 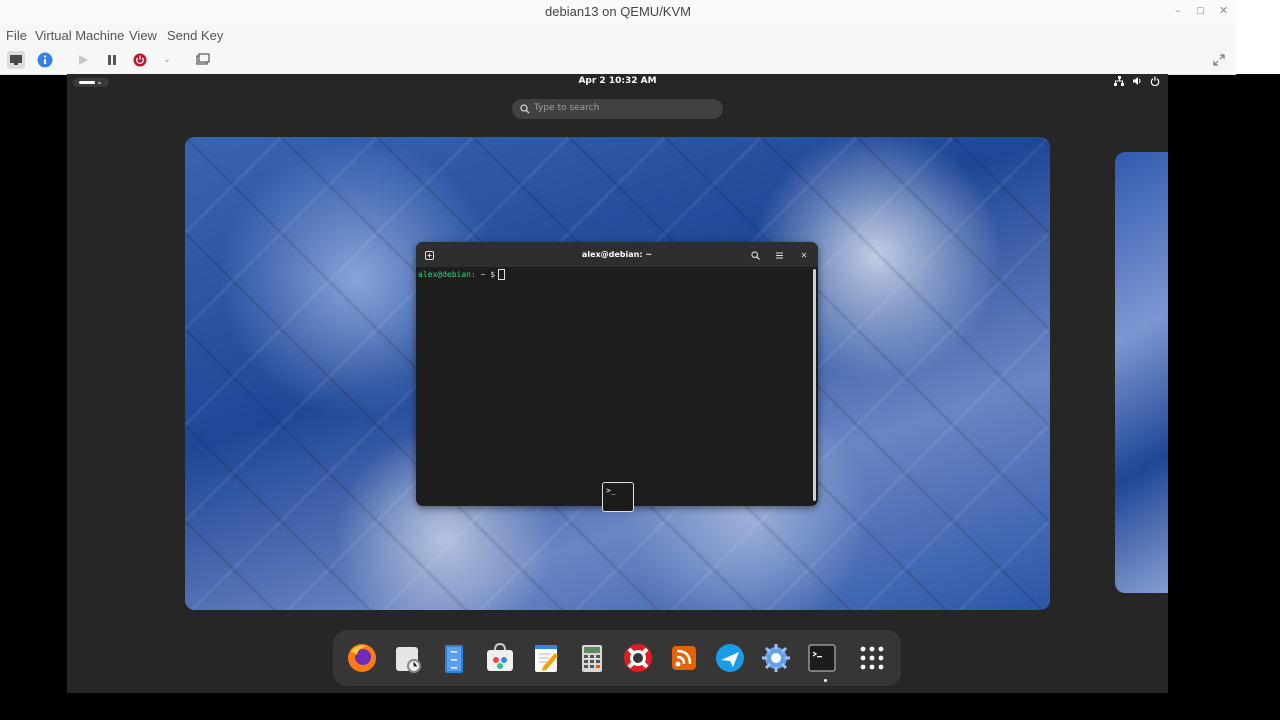 What do you see at coordinates (500, 658) in the screenshot?
I see `software-icon` at bounding box center [500, 658].